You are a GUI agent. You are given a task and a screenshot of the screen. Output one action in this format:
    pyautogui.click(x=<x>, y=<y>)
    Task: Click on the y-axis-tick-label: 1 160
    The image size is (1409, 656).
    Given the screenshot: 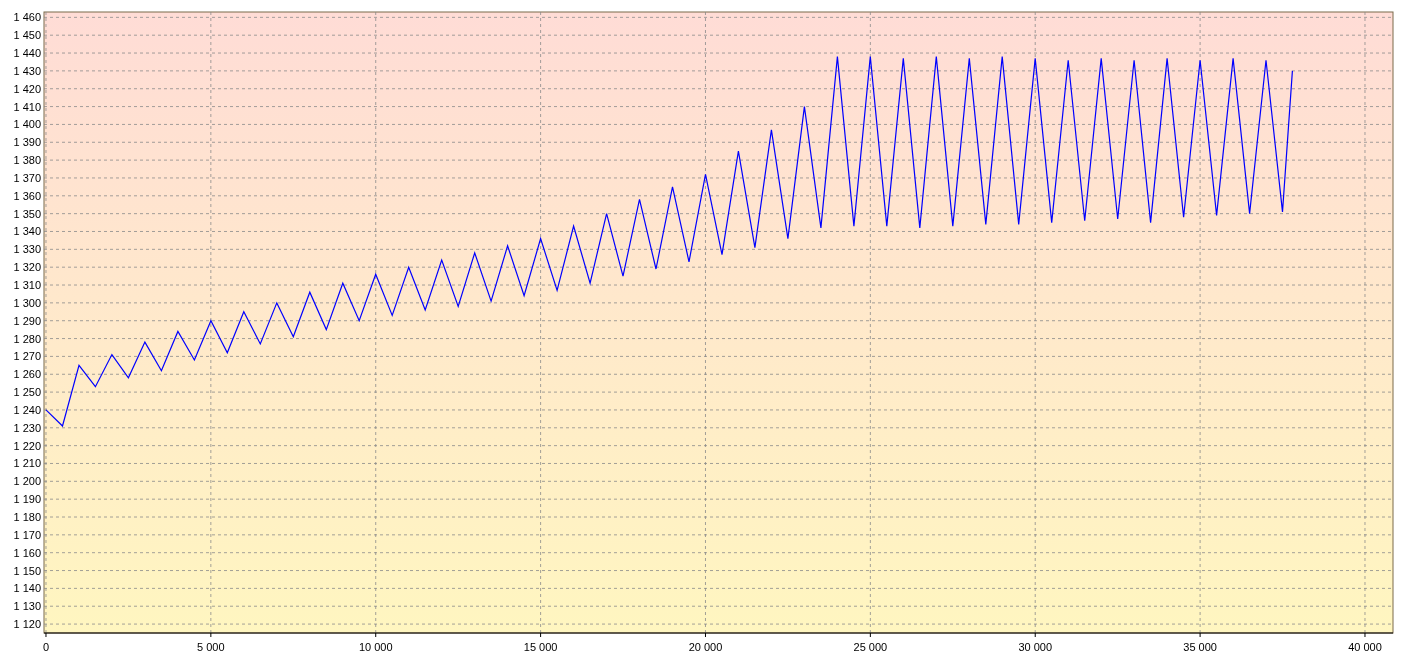 What is the action you would take?
    pyautogui.click(x=27, y=552)
    